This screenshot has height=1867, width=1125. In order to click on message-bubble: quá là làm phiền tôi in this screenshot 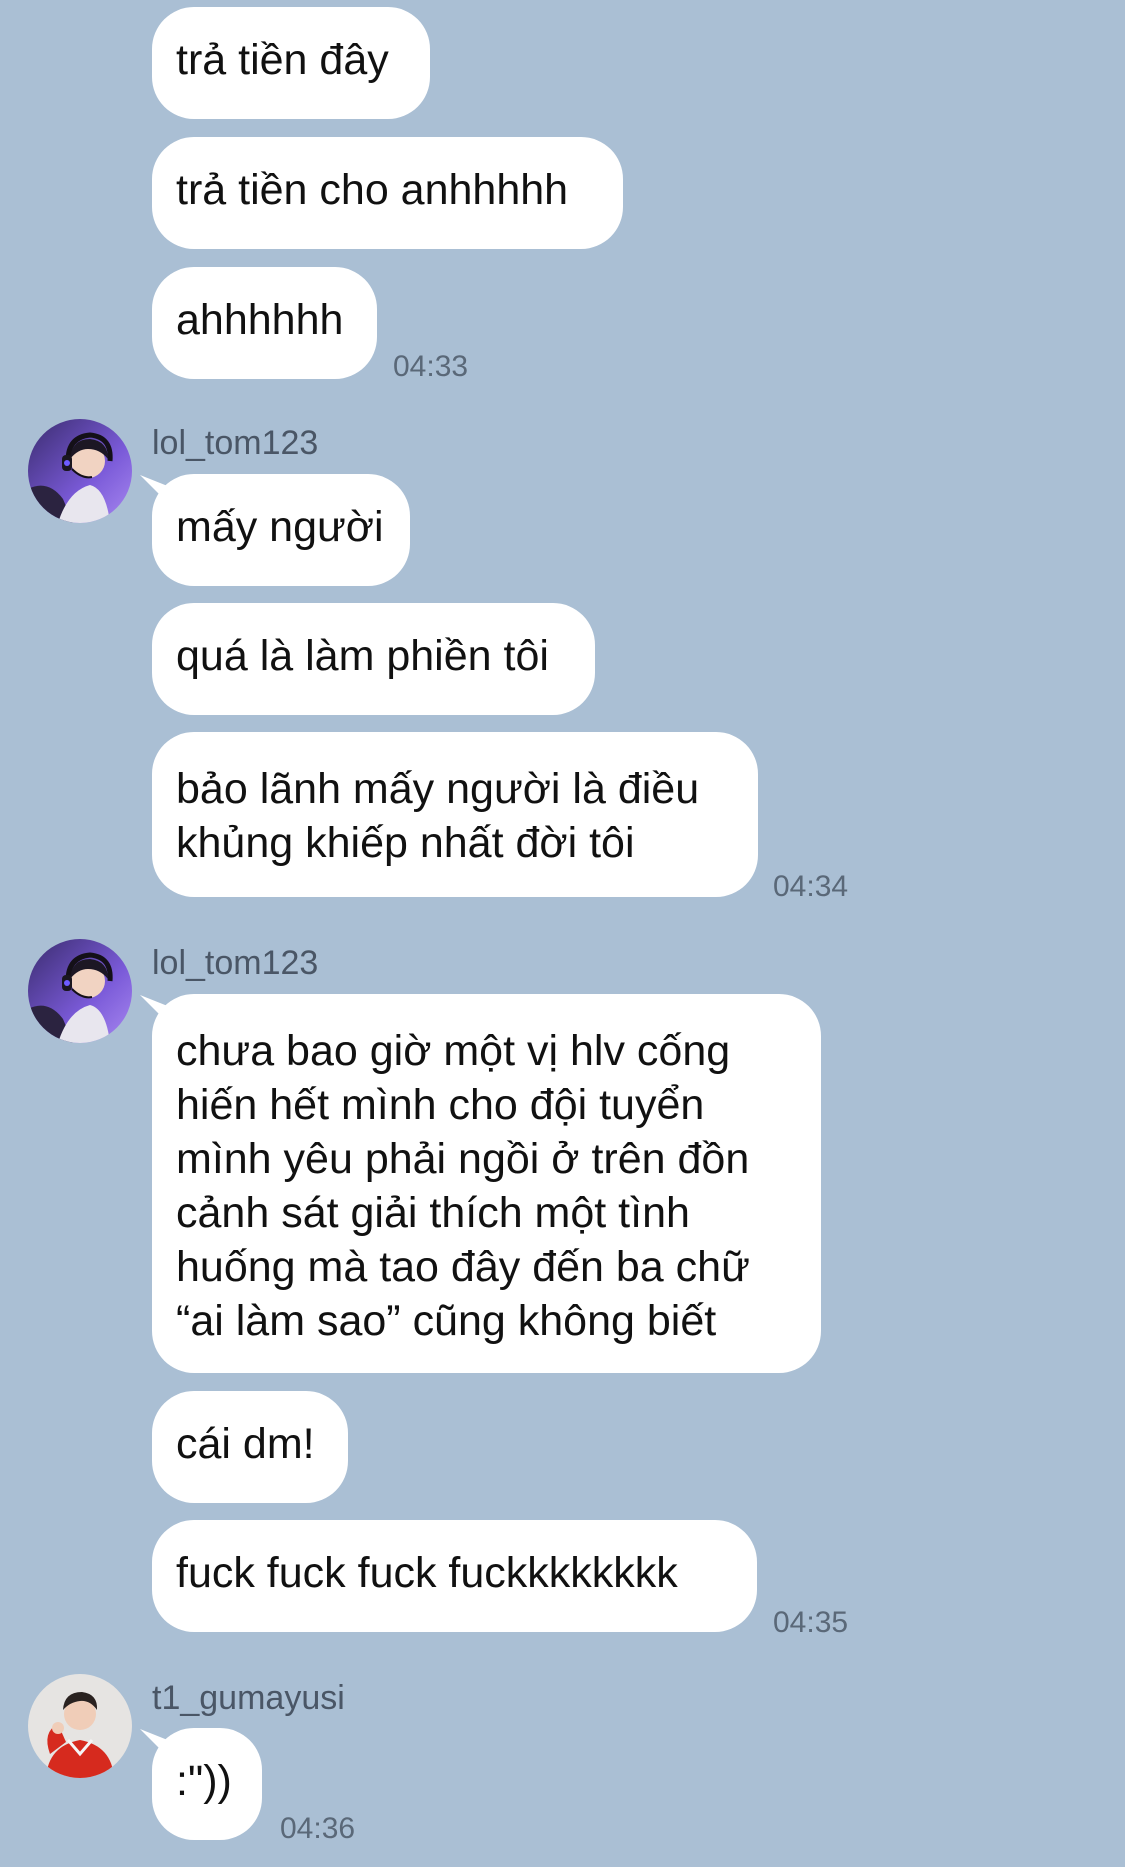, I will do `click(373, 659)`.